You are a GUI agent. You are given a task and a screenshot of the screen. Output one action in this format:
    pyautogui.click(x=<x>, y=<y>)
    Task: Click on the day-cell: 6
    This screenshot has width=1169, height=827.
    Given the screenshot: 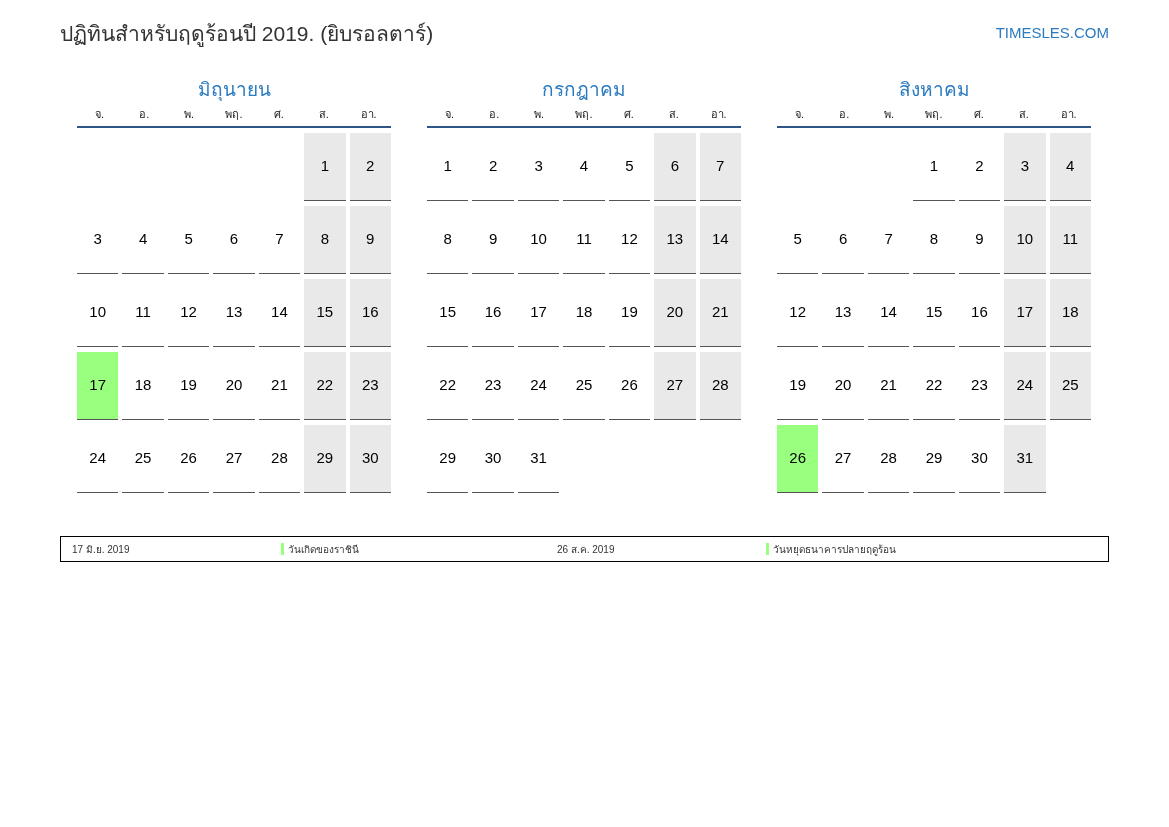 What is the action you would take?
    pyautogui.click(x=675, y=167)
    